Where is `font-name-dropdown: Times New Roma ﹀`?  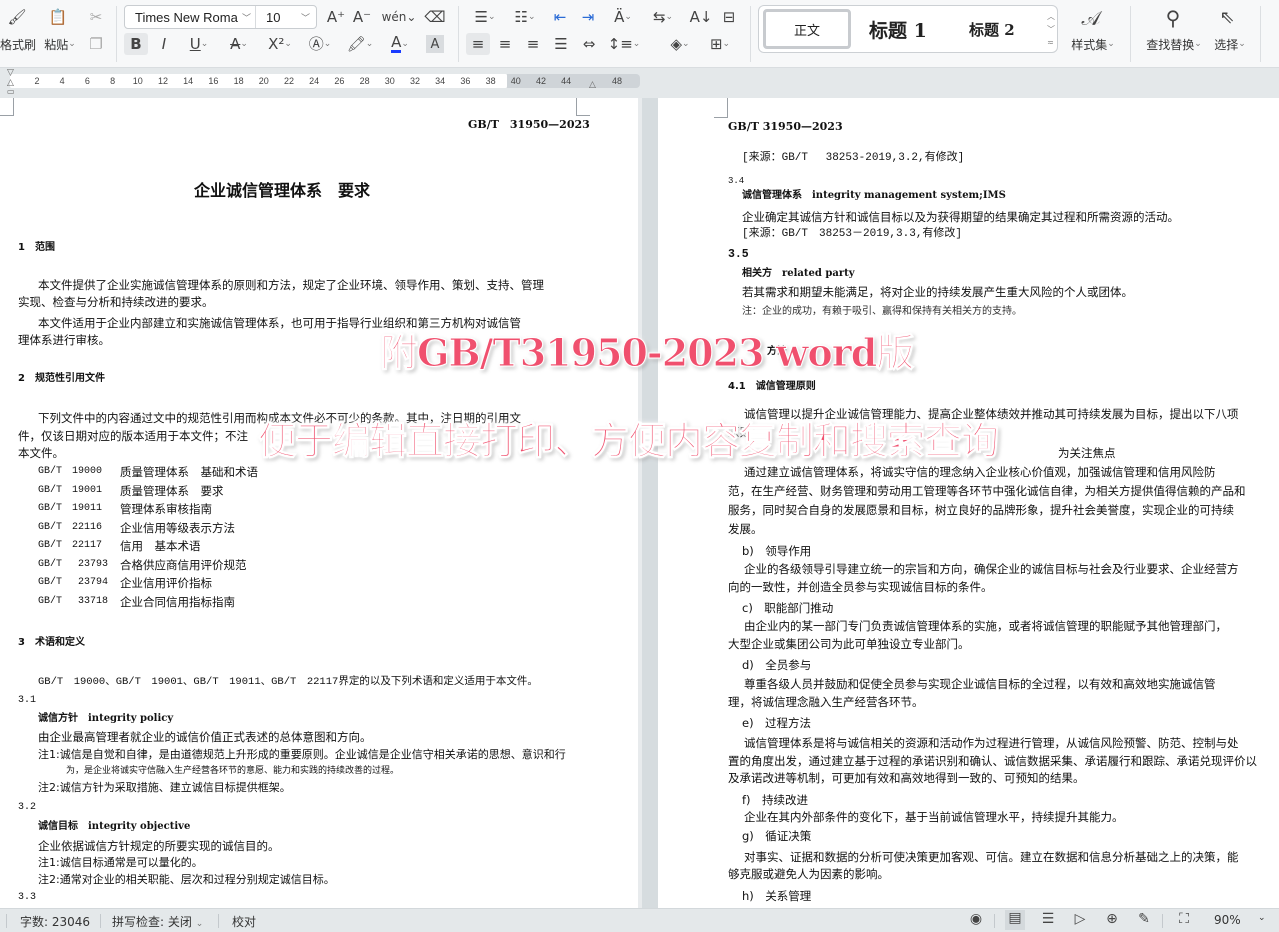
font-name-dropdown: Times New Roma ﹀ is located at coordinates (190, 17).